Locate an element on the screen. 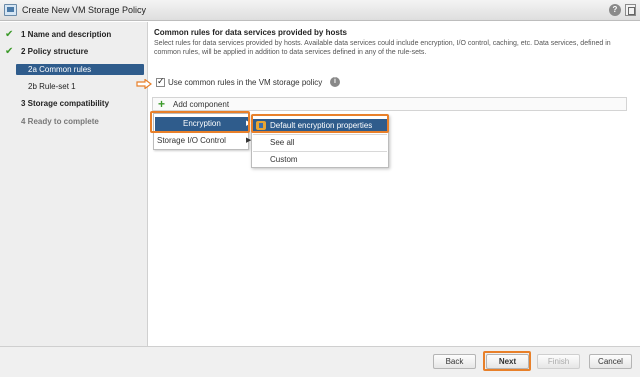 Image resolution: width=640 pixels, height=377 pixels. step-name-and-description: ✔ 1 Name and description is located at coordinates (74, 35).